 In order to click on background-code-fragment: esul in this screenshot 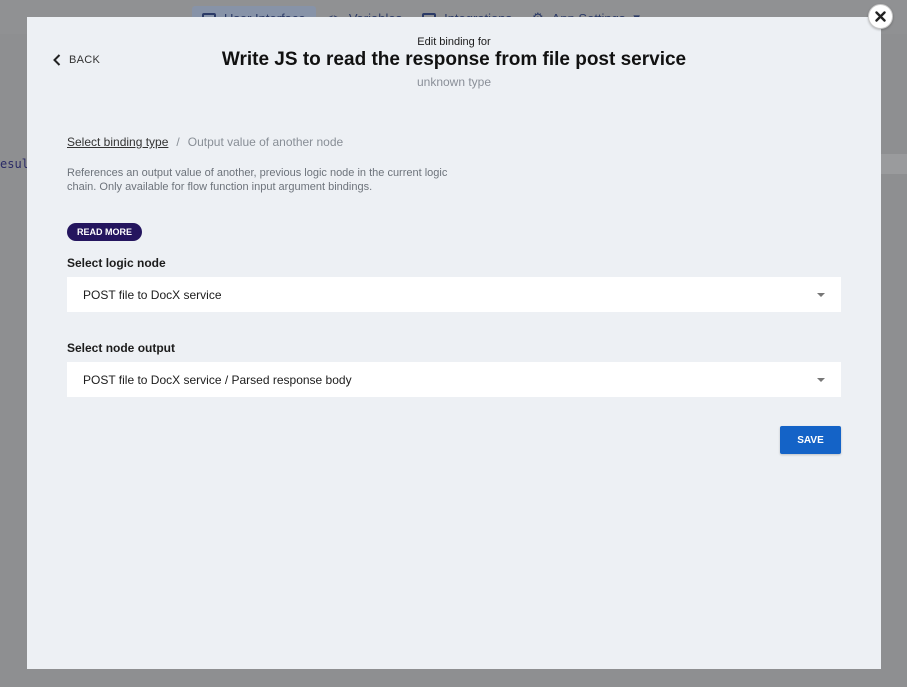, I will do `click(14, 164)`.